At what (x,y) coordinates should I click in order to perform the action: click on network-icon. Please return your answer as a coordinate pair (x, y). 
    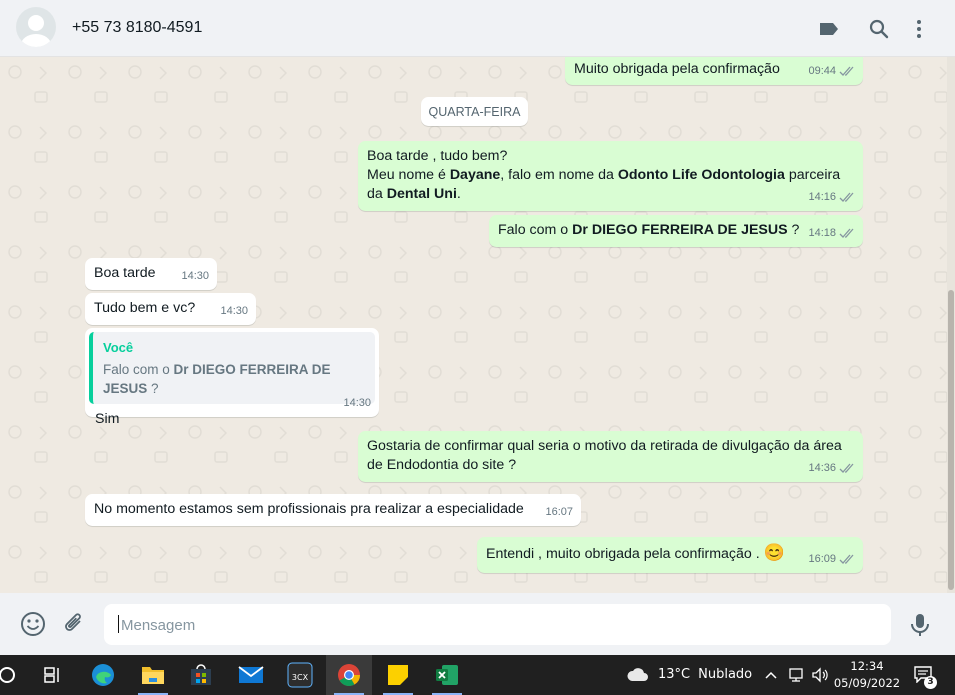
    Looking at the image, I should click on (796, 675).